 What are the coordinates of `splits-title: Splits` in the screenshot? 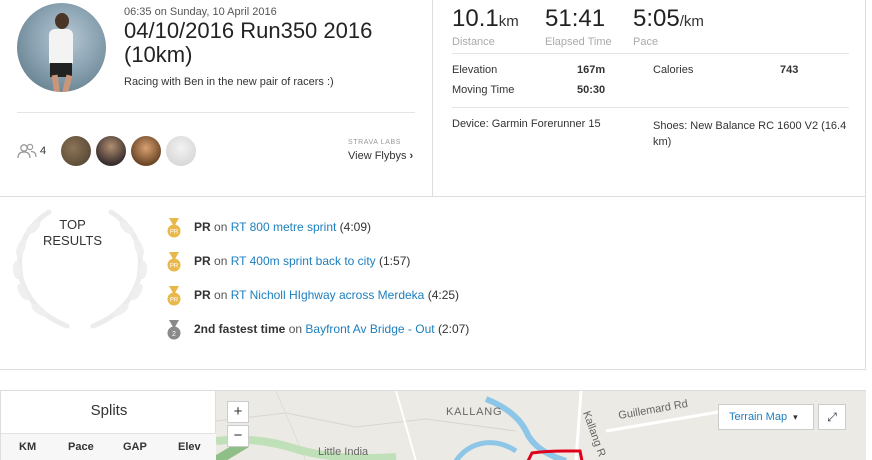 It's located at (109, 410).